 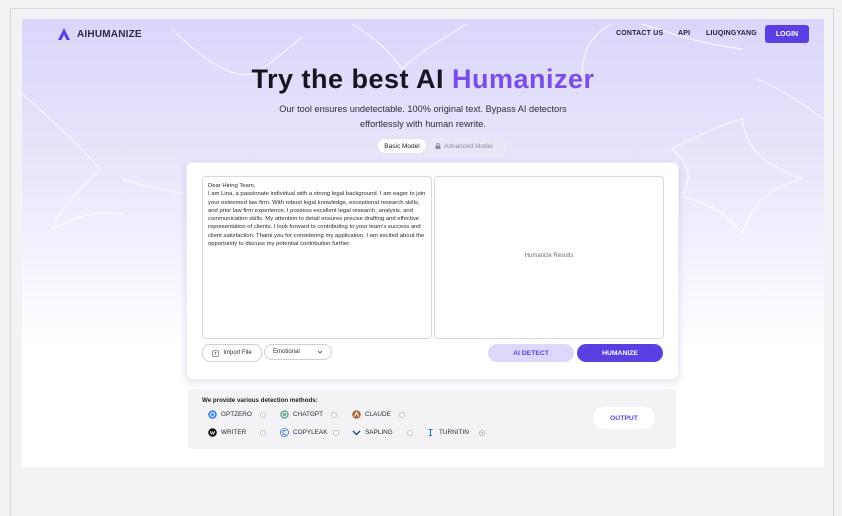 I want to click on nav-api: API, so click(x=684, y=33).